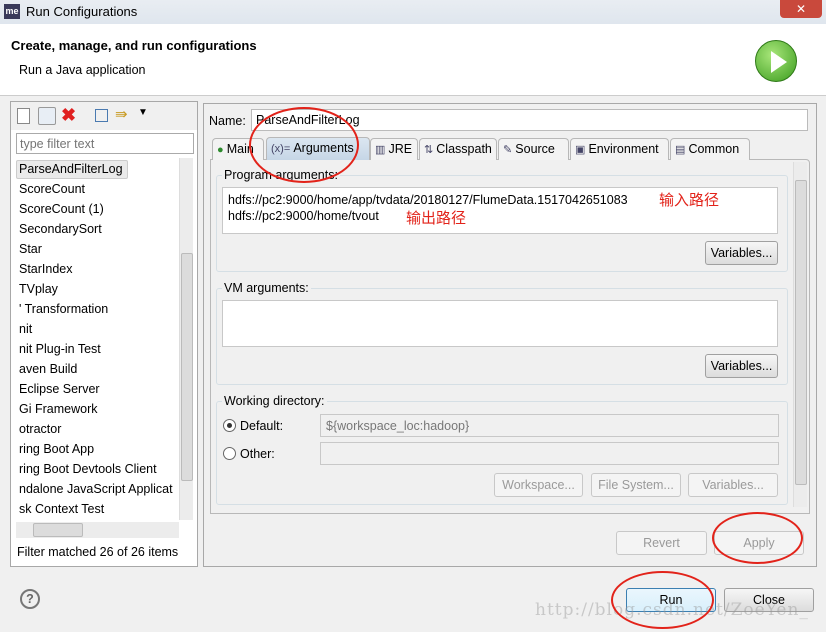 The image size is (826, 632). I want to click on config-list-item: ScoreCount, so click(52, 189).